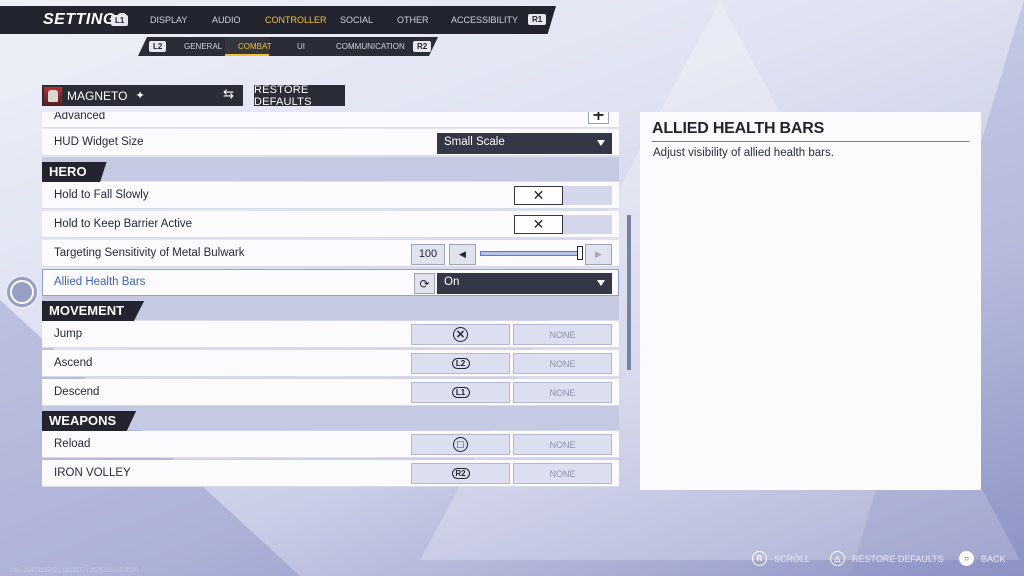  What do you see at coordinates (330, 142) in the screenshot?
I see `list-item-hud-widget: HUD Widget Size Small Scale` at bounding box center [330, 142].